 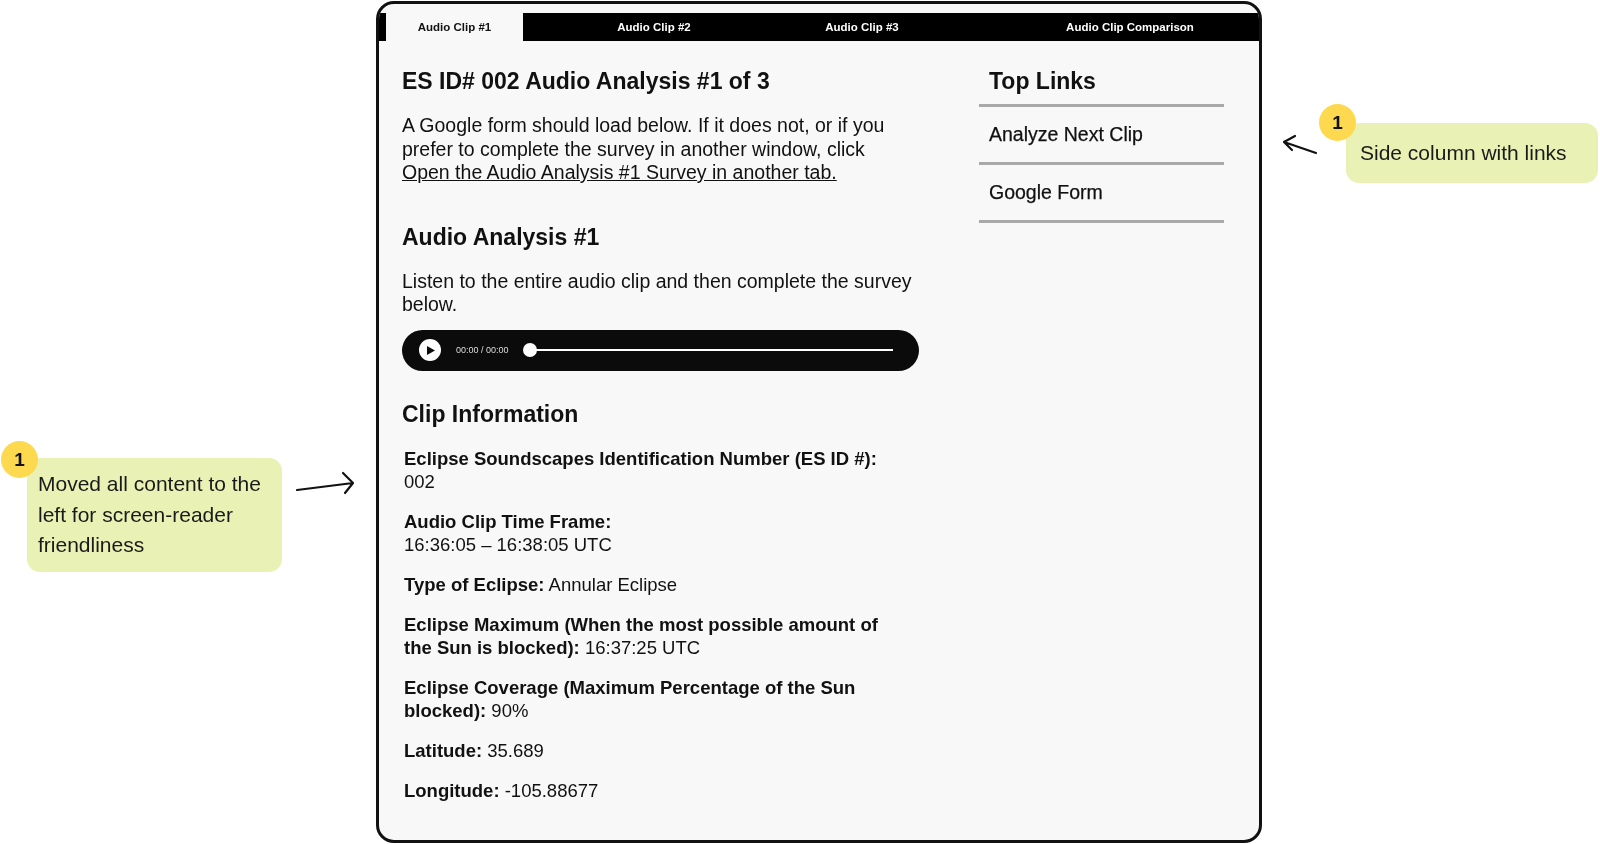 I want to click on callout-text: Moved all content to the left for screen-reader friendliness, so click(x=154, y=515).